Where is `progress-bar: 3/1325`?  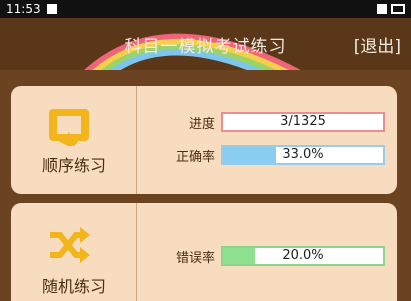 progress-bar: 3/1325 is located at coordinates (303, 122).